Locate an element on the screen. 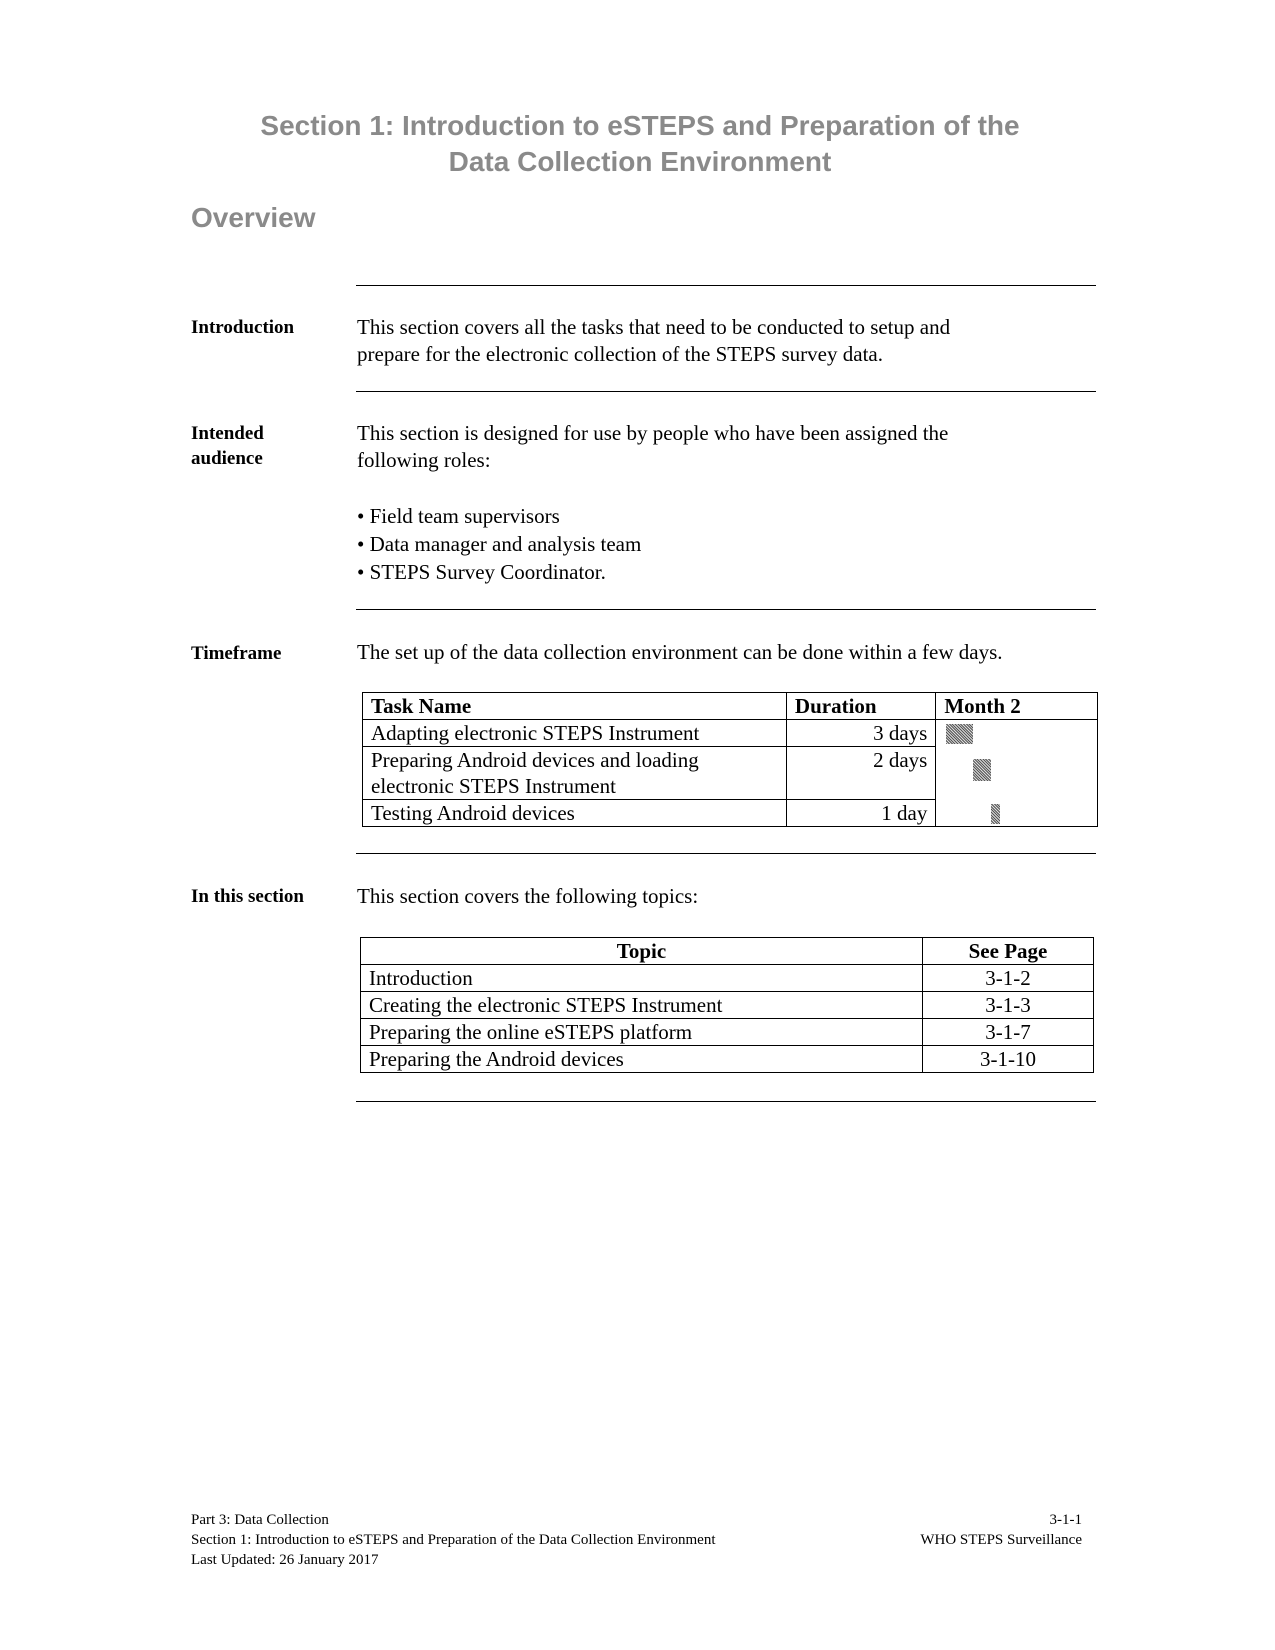  duration-cell: 2 days is located at coordinates (861, 773).